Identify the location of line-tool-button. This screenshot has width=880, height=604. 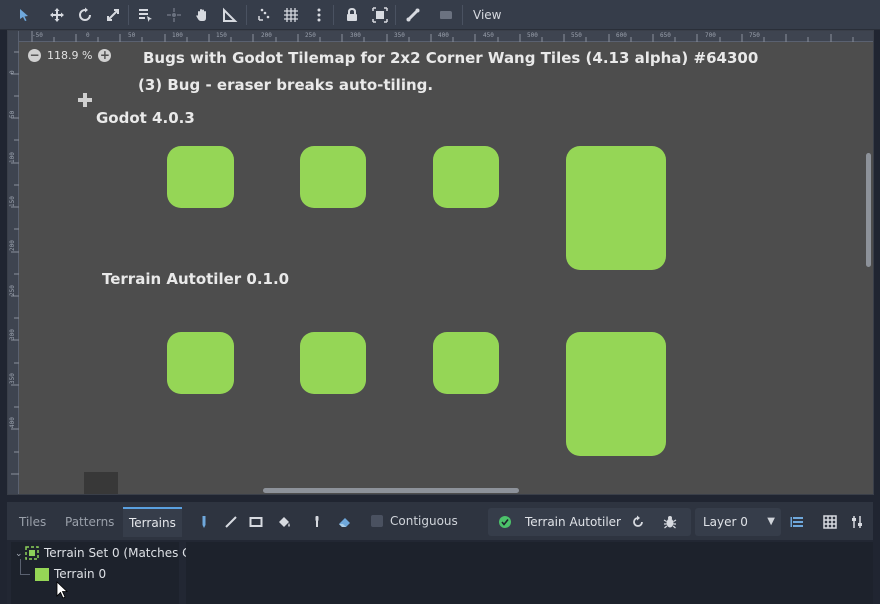
(231, 522).